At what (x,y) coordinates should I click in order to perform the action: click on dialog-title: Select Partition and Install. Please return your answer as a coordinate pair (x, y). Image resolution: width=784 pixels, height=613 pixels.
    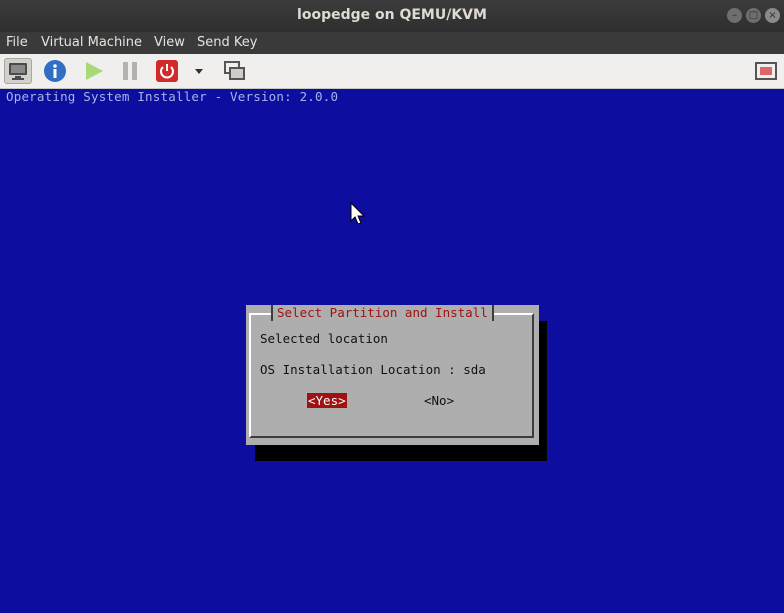
    Looking at the image, I should click on (382, 313).